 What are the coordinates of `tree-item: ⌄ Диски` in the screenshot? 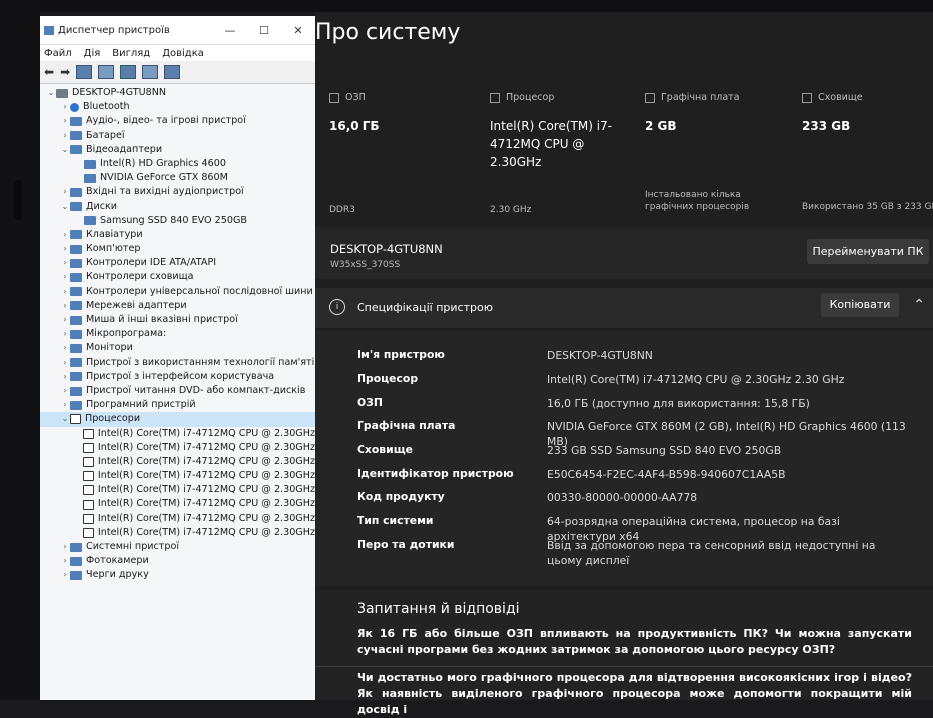 It's located at (177, 207).